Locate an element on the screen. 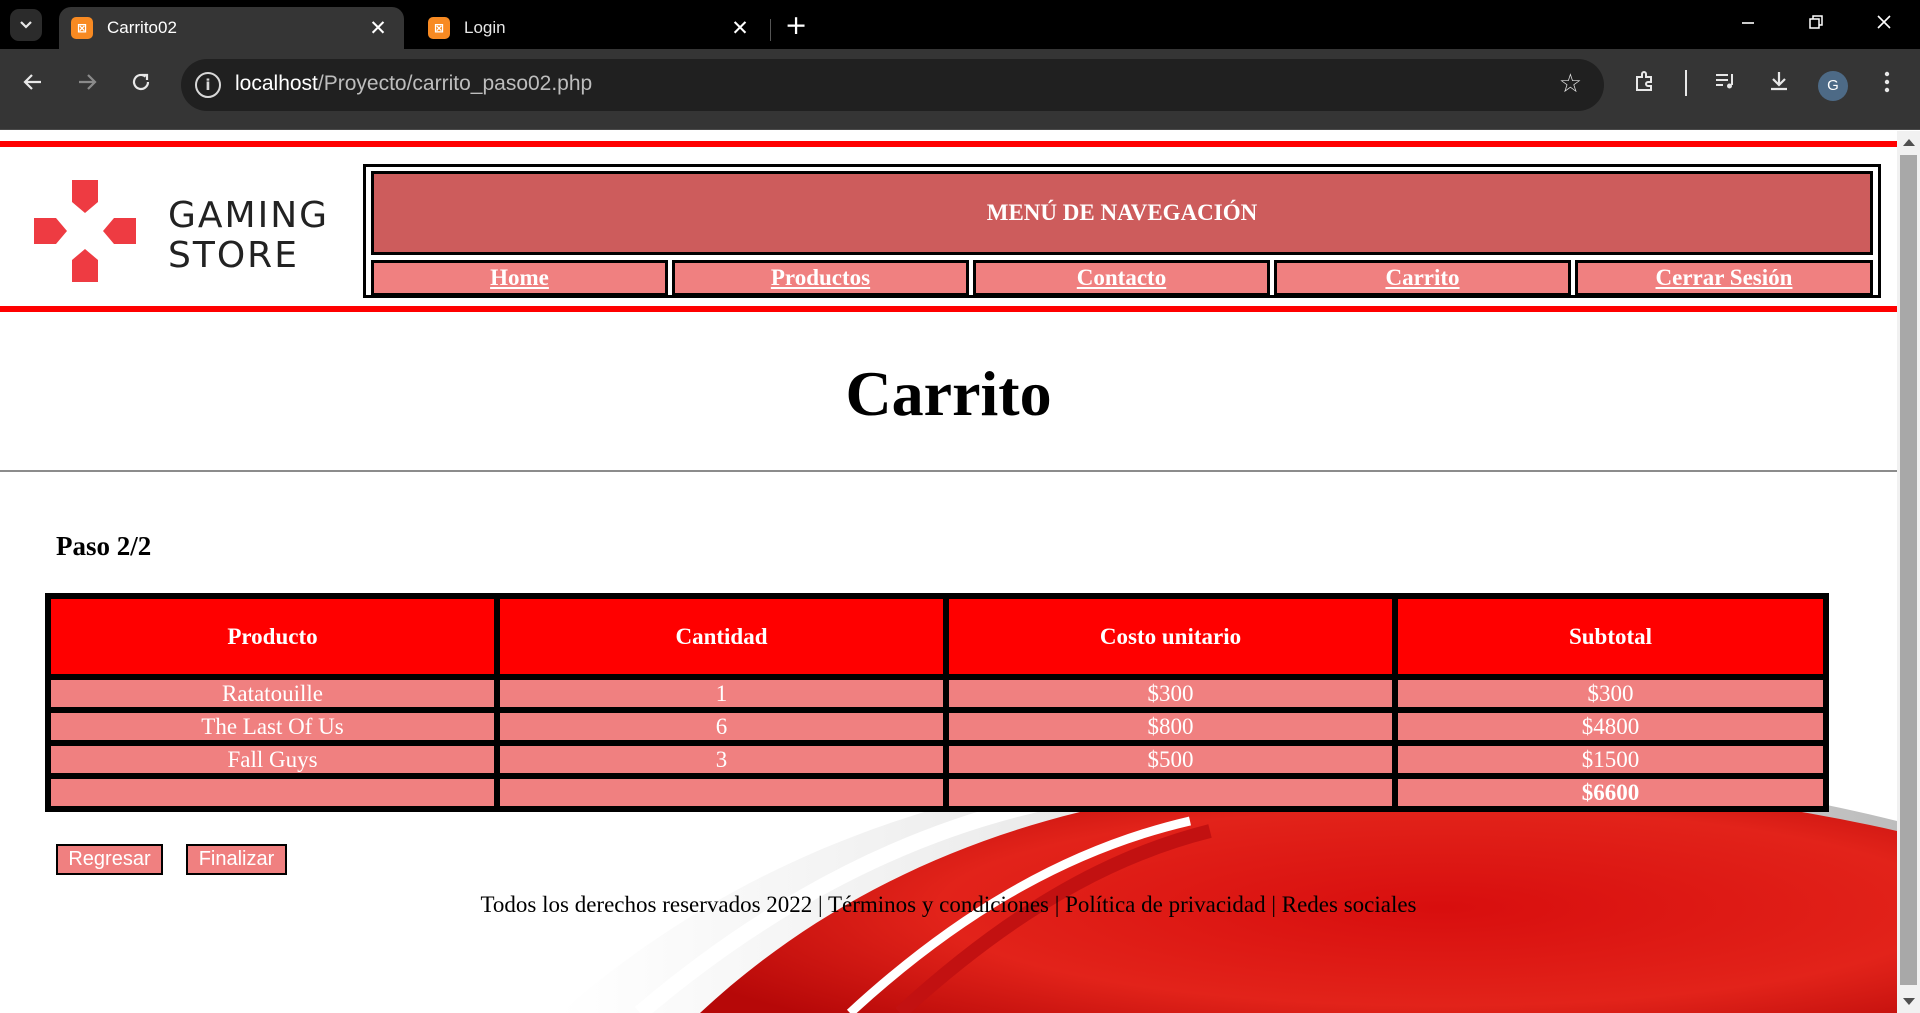 This screenshot has height=1013, width=1920. table-cell-quantity: 6 is located at coordinates (721, 726).